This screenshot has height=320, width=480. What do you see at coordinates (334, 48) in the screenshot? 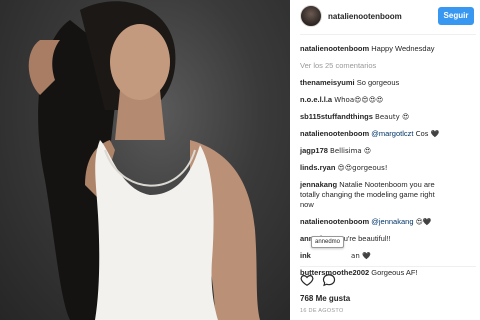
I see `caption-user: natalienootenboom` at bounding box center [334, 48].